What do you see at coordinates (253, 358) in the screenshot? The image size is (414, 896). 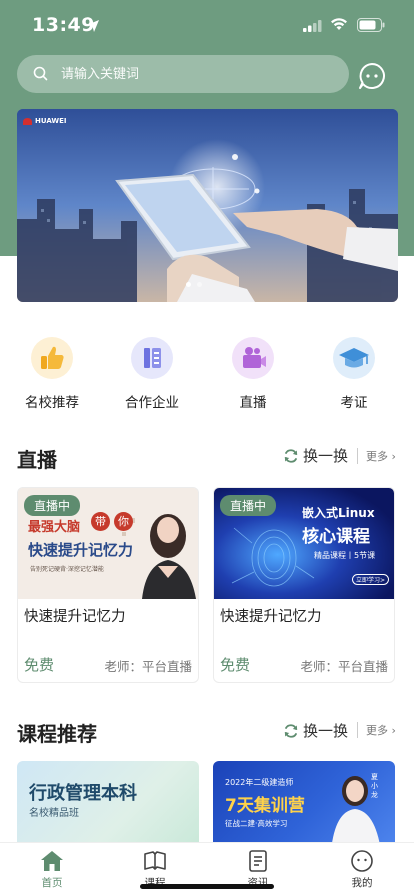 I see `video-camera-icon` at bounding box center [253, 358].